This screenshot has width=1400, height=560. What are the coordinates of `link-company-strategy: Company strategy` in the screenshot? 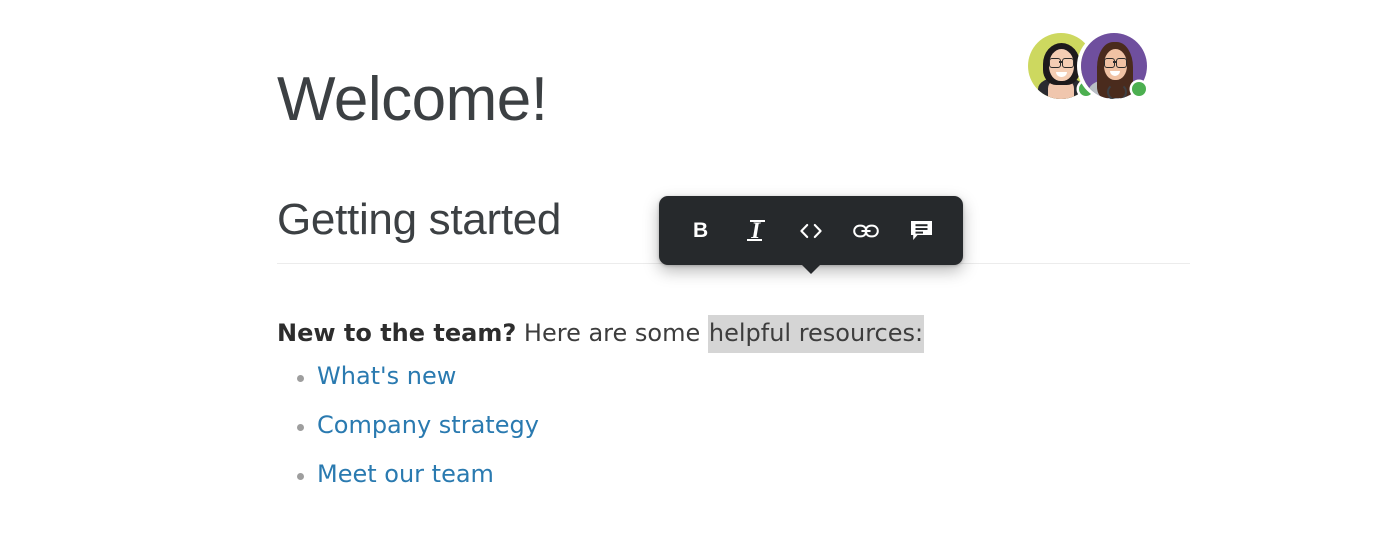 It's located at (428, 425).